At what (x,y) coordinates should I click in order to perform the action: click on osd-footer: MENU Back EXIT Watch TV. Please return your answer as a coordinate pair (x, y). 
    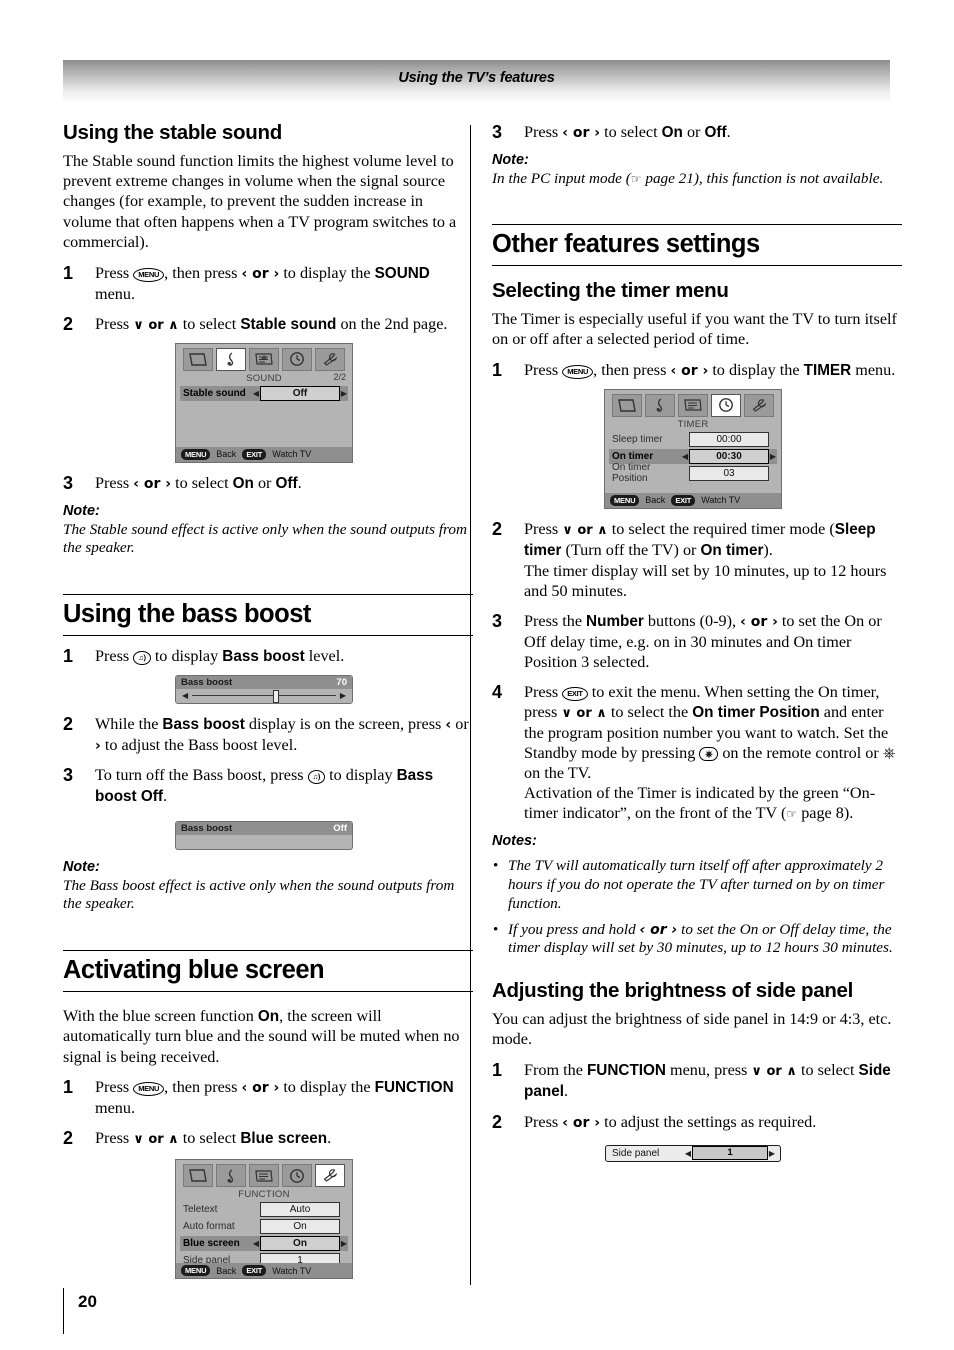
    Looking at the image, I should click on (693, 500).